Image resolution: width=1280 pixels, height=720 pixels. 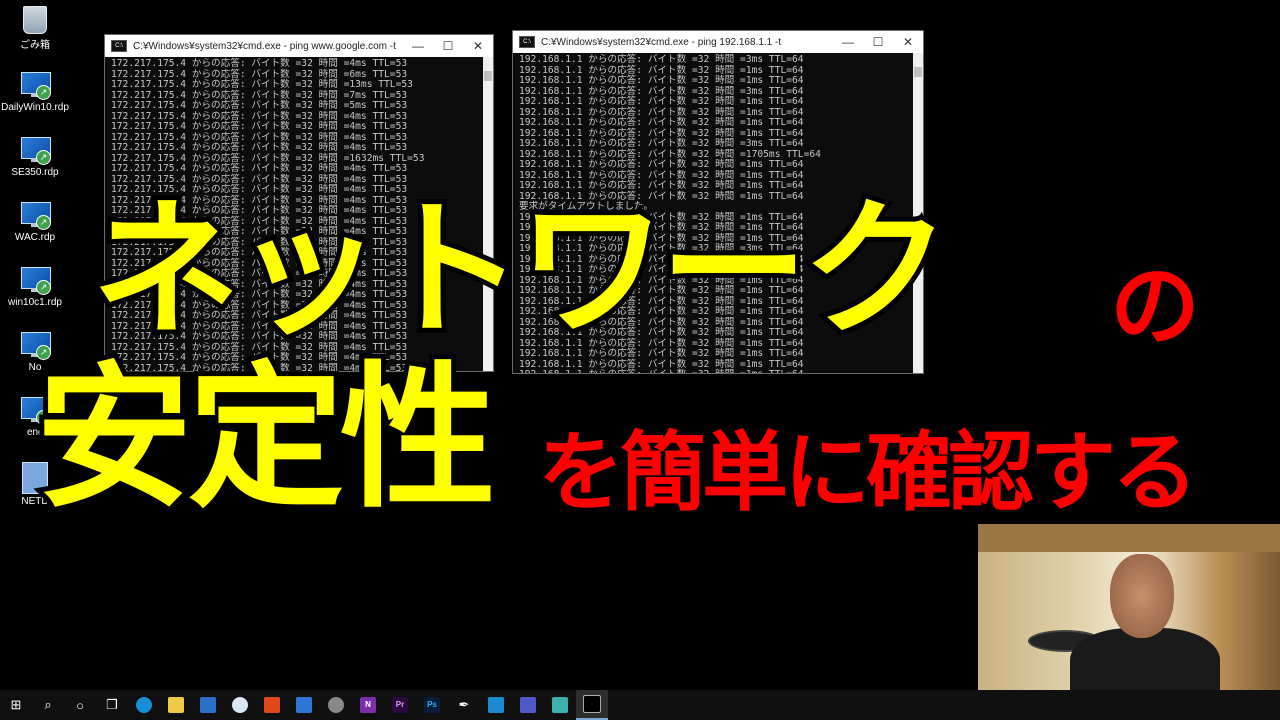 I want to click on desktop-icon-wac: ↗ WAC.rdp, so click(x=35, y=221).